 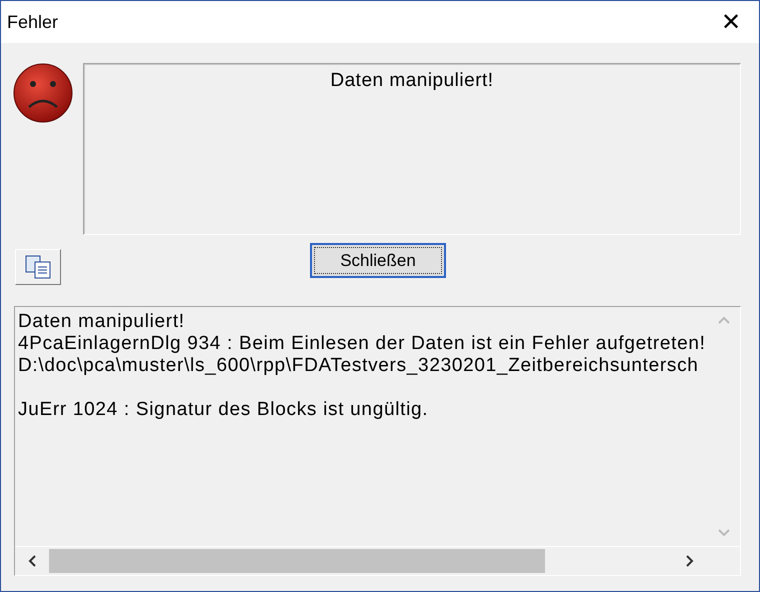 What do you see at coordinates (378, 260) in the screenshot?
I see `close-dialog-button: Schließen` at bounding box center [378, 260].